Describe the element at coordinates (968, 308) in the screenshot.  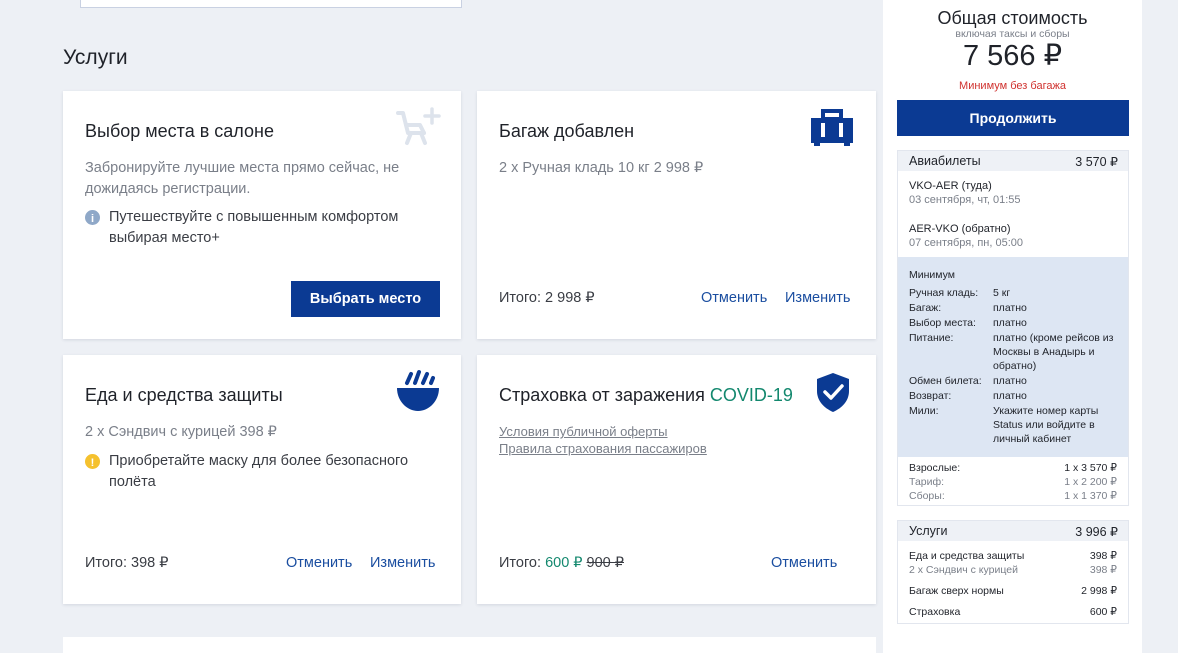
I see `fare-row: Багаж: платно` at that location.